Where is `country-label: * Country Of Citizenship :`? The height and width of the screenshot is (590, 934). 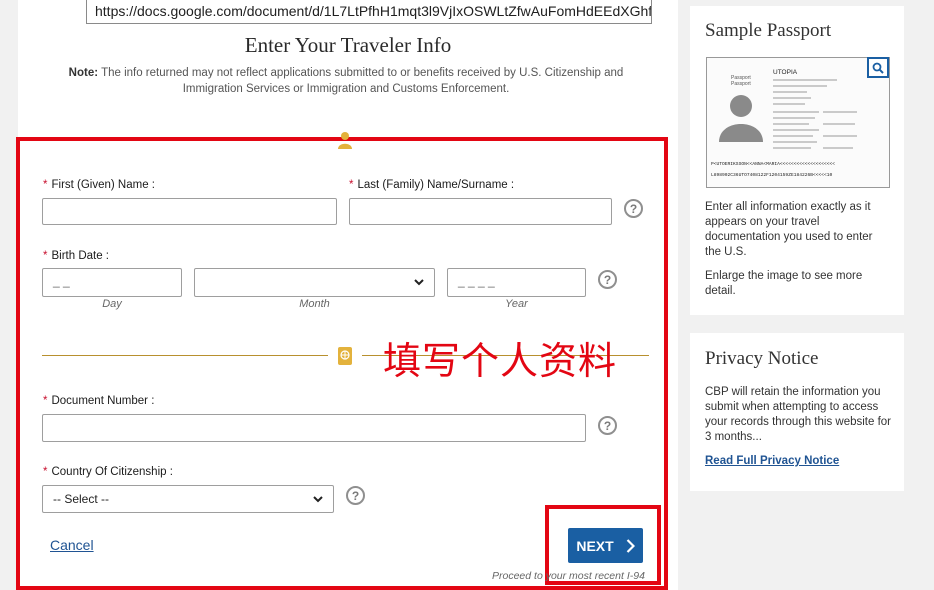 country-label: * Country Of Citizenship : is located at coordinates (108, 472).